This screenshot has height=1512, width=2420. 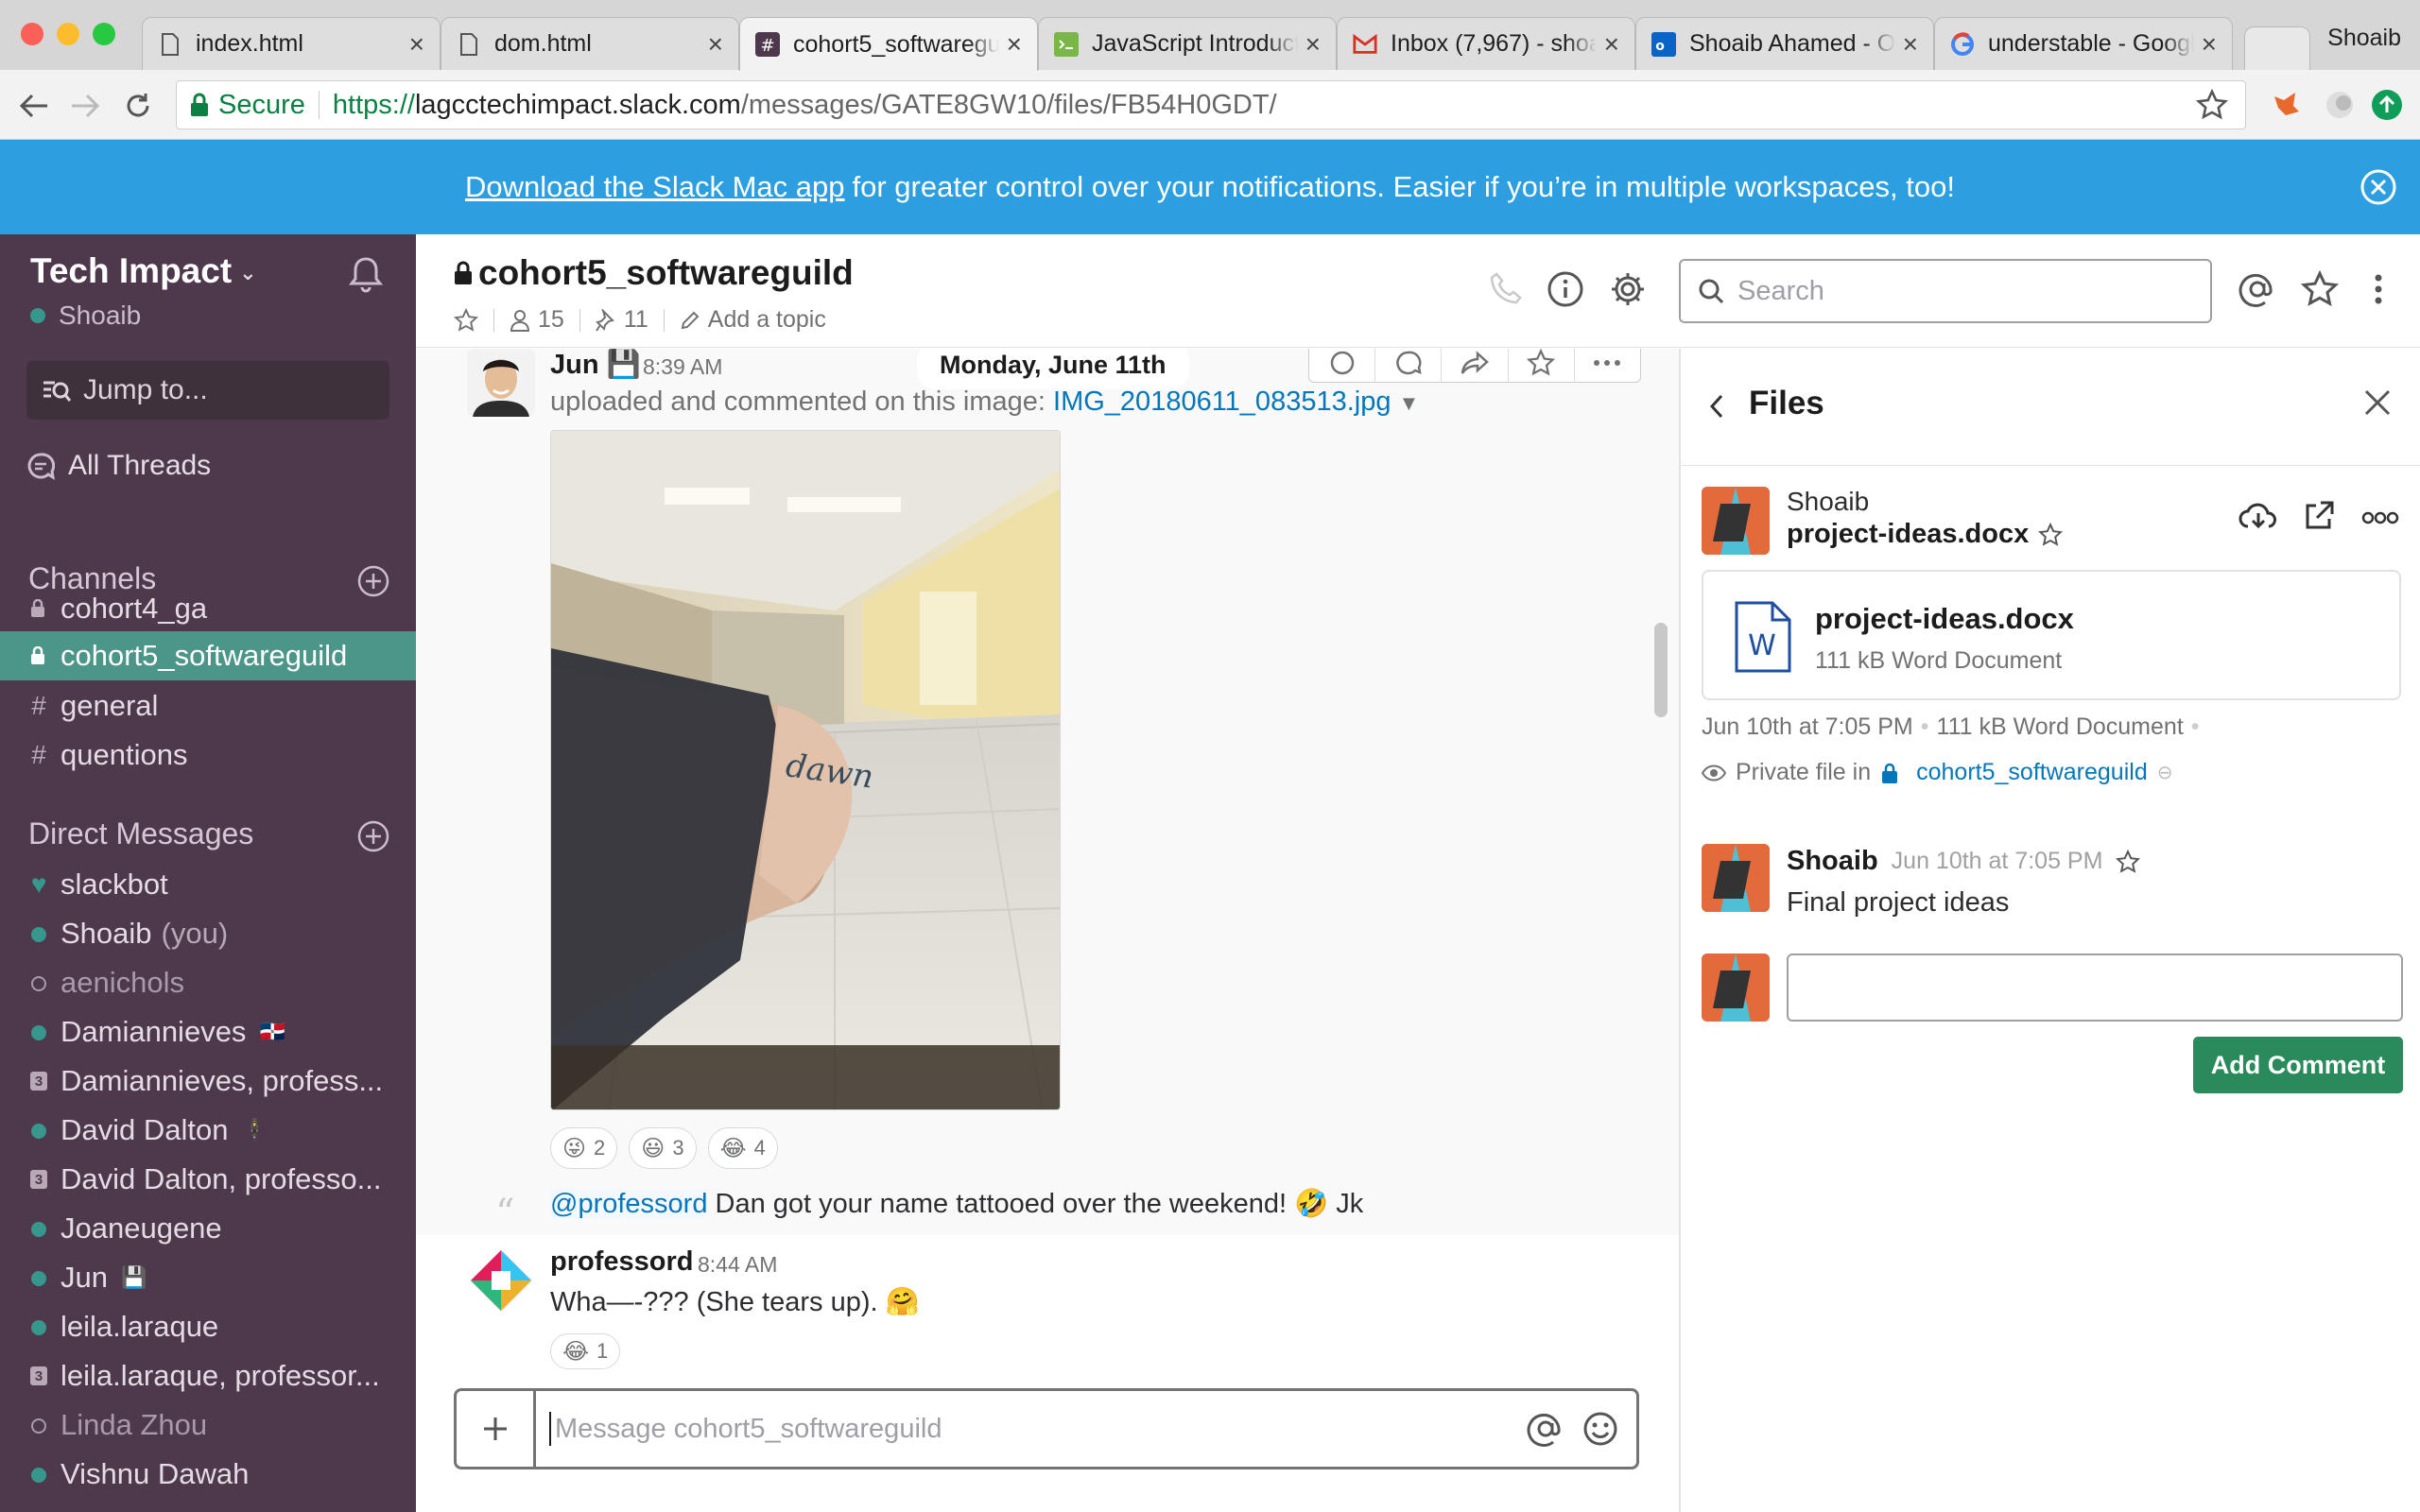 What do you see at coordinates (742, 1148) in the screenshot?
I see `reaction-pill: 😂 4` at bounding box center [742, 1148].